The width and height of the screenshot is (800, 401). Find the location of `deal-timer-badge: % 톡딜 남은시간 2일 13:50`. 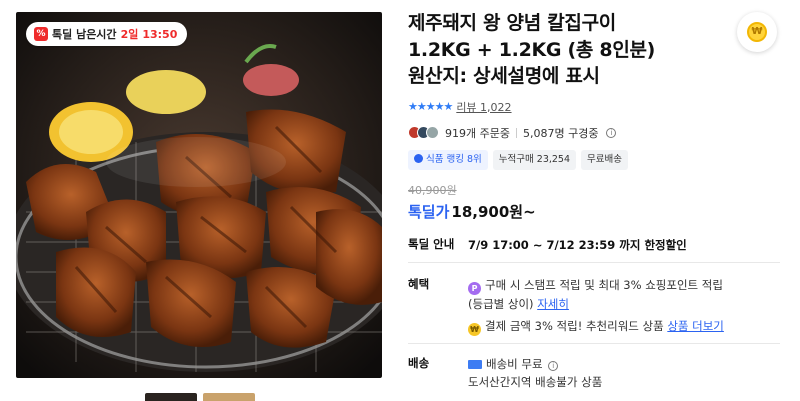

deal-timer-badge: % 톡딜 남은시간 2일 13:50 is located at coordinates (107, 34).